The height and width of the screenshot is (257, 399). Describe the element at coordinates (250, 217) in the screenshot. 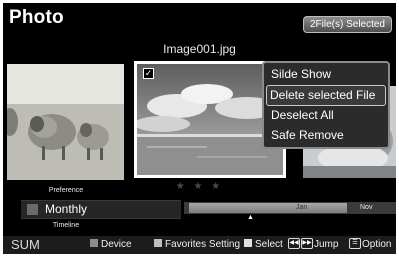

I see `timeline-marker-icon: ▲` at that location.